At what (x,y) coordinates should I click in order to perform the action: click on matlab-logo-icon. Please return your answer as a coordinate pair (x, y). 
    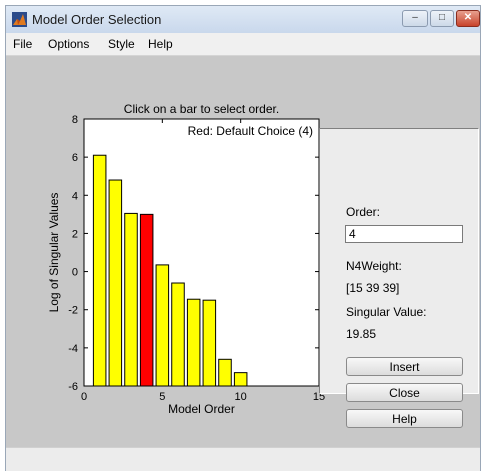
    Looking at the image, I should click on (19, 19).